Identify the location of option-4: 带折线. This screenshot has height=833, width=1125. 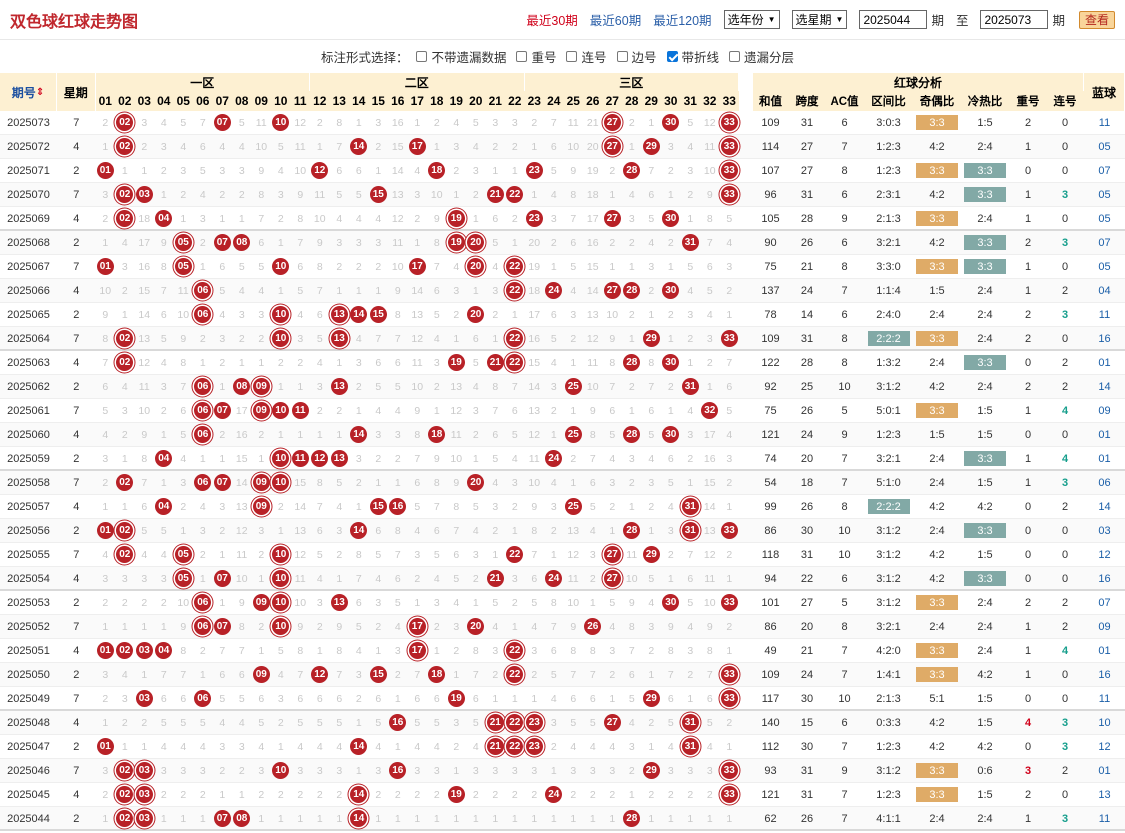
(693, 56).